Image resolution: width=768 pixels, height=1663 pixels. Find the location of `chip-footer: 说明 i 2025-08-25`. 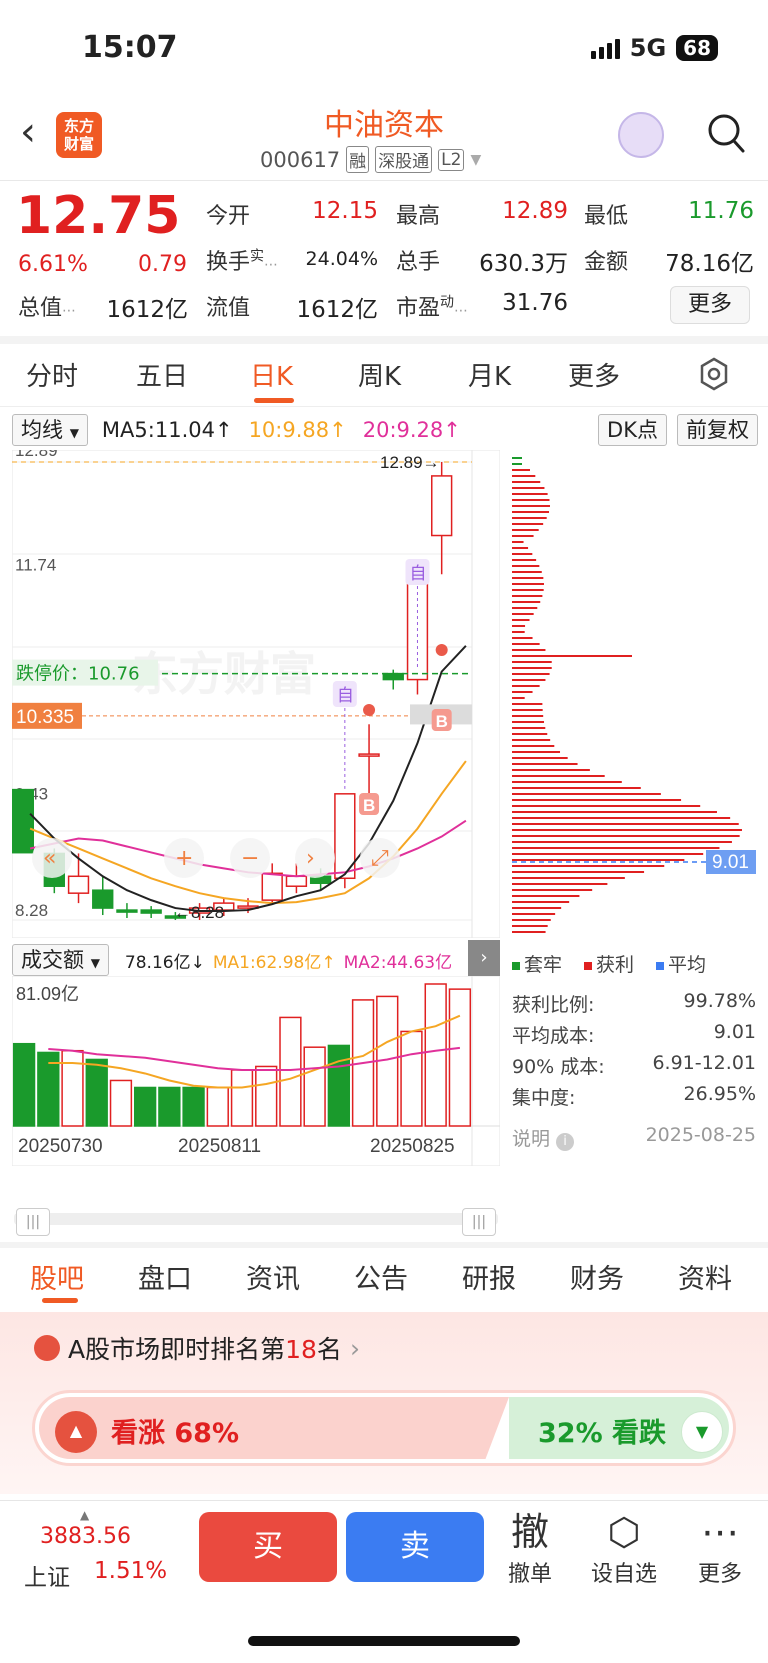

chip-footer: 说明 i 2025-08-25 is located at coordinates (634, 1137).